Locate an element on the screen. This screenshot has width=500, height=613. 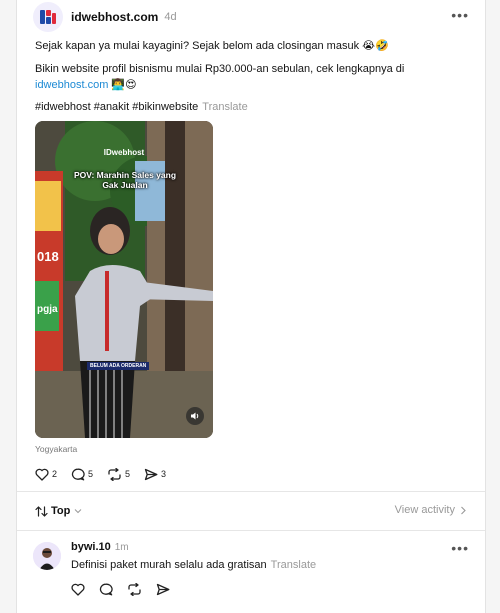
comment-button: 5 is located at coordinates (82, 474).